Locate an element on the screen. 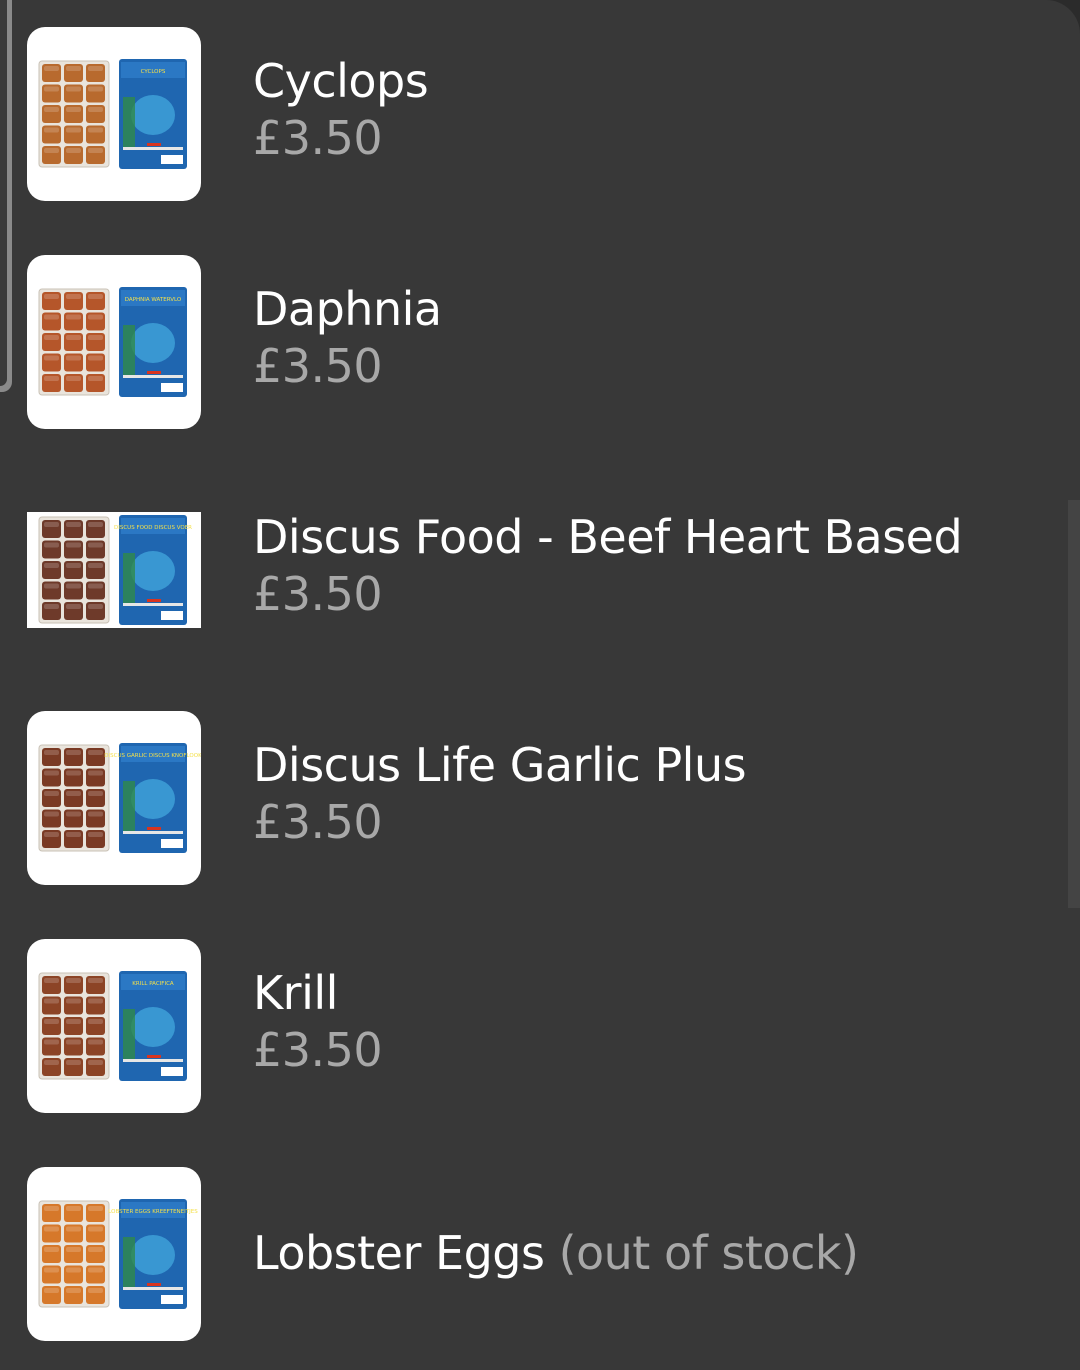 Image resolution: width=1080 pixels, height=1370 pixels. product-name: Krill is located at coordinates (653, 993).